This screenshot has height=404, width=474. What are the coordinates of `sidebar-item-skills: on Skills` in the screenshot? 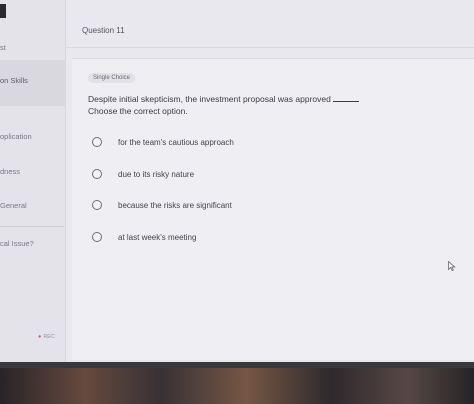 It's located at (14, 80).